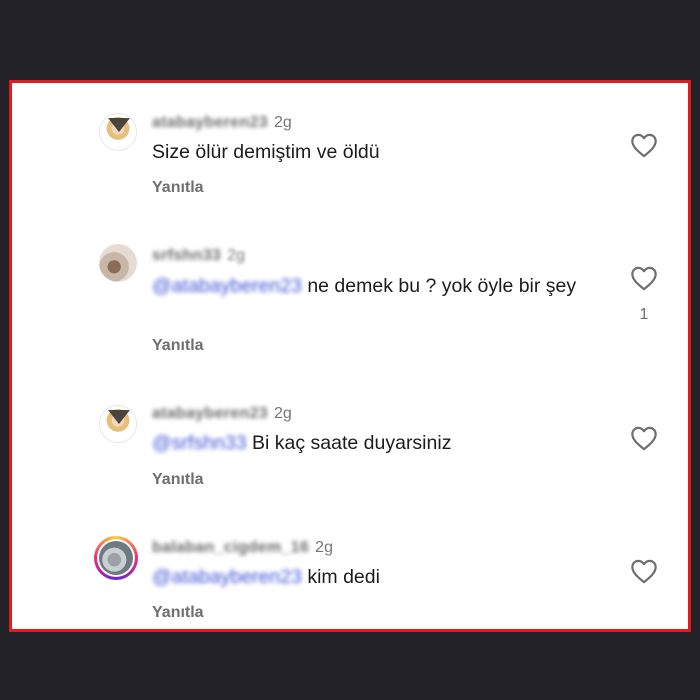  I want to click on comment-username: balaban_cigdem_16, so click(230, 548).